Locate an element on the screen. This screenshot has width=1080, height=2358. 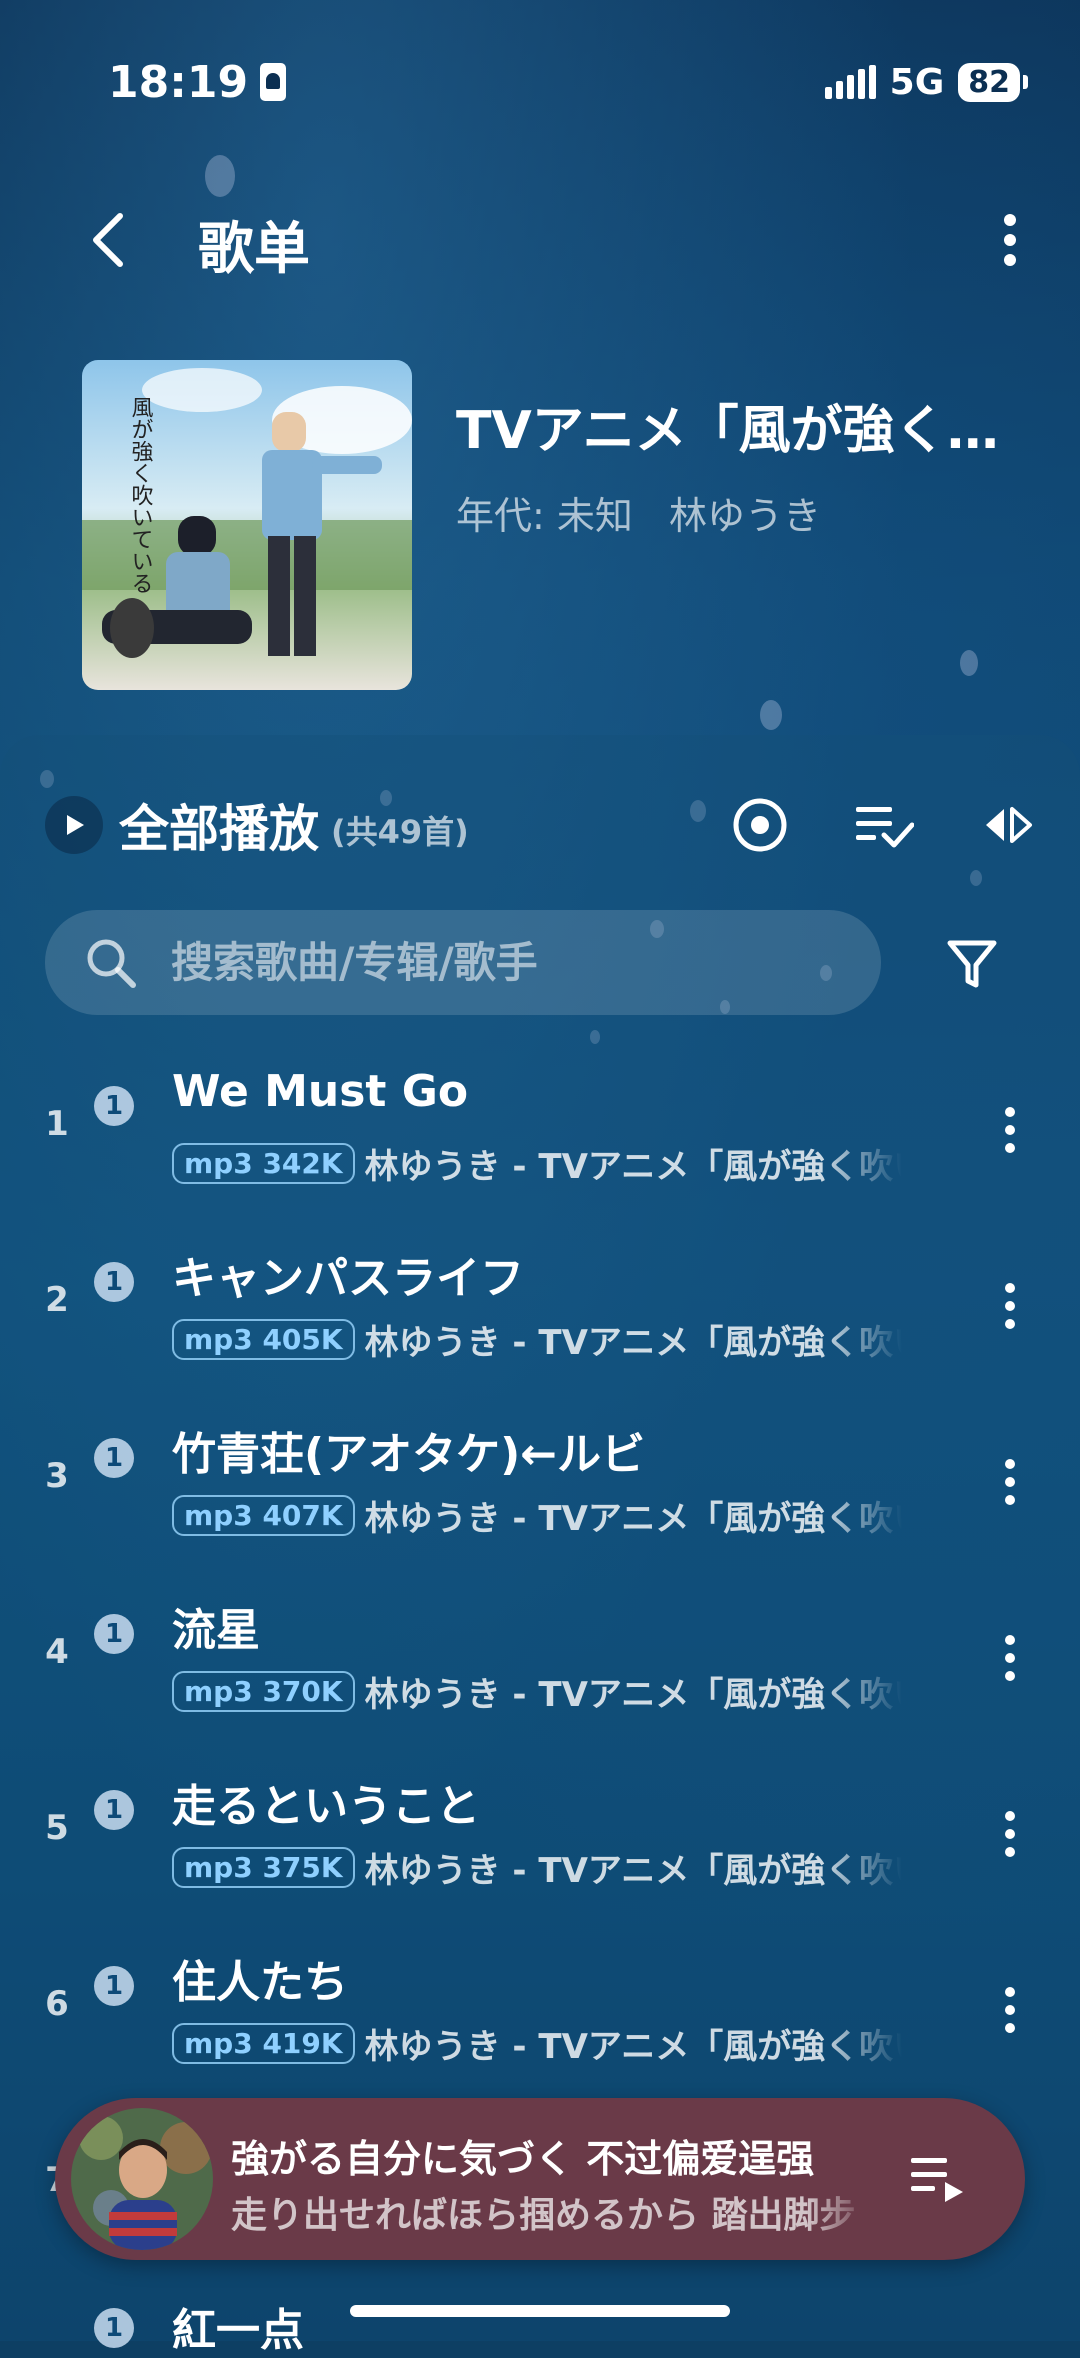
network-type: 5G is located at coordinates (917, 82).